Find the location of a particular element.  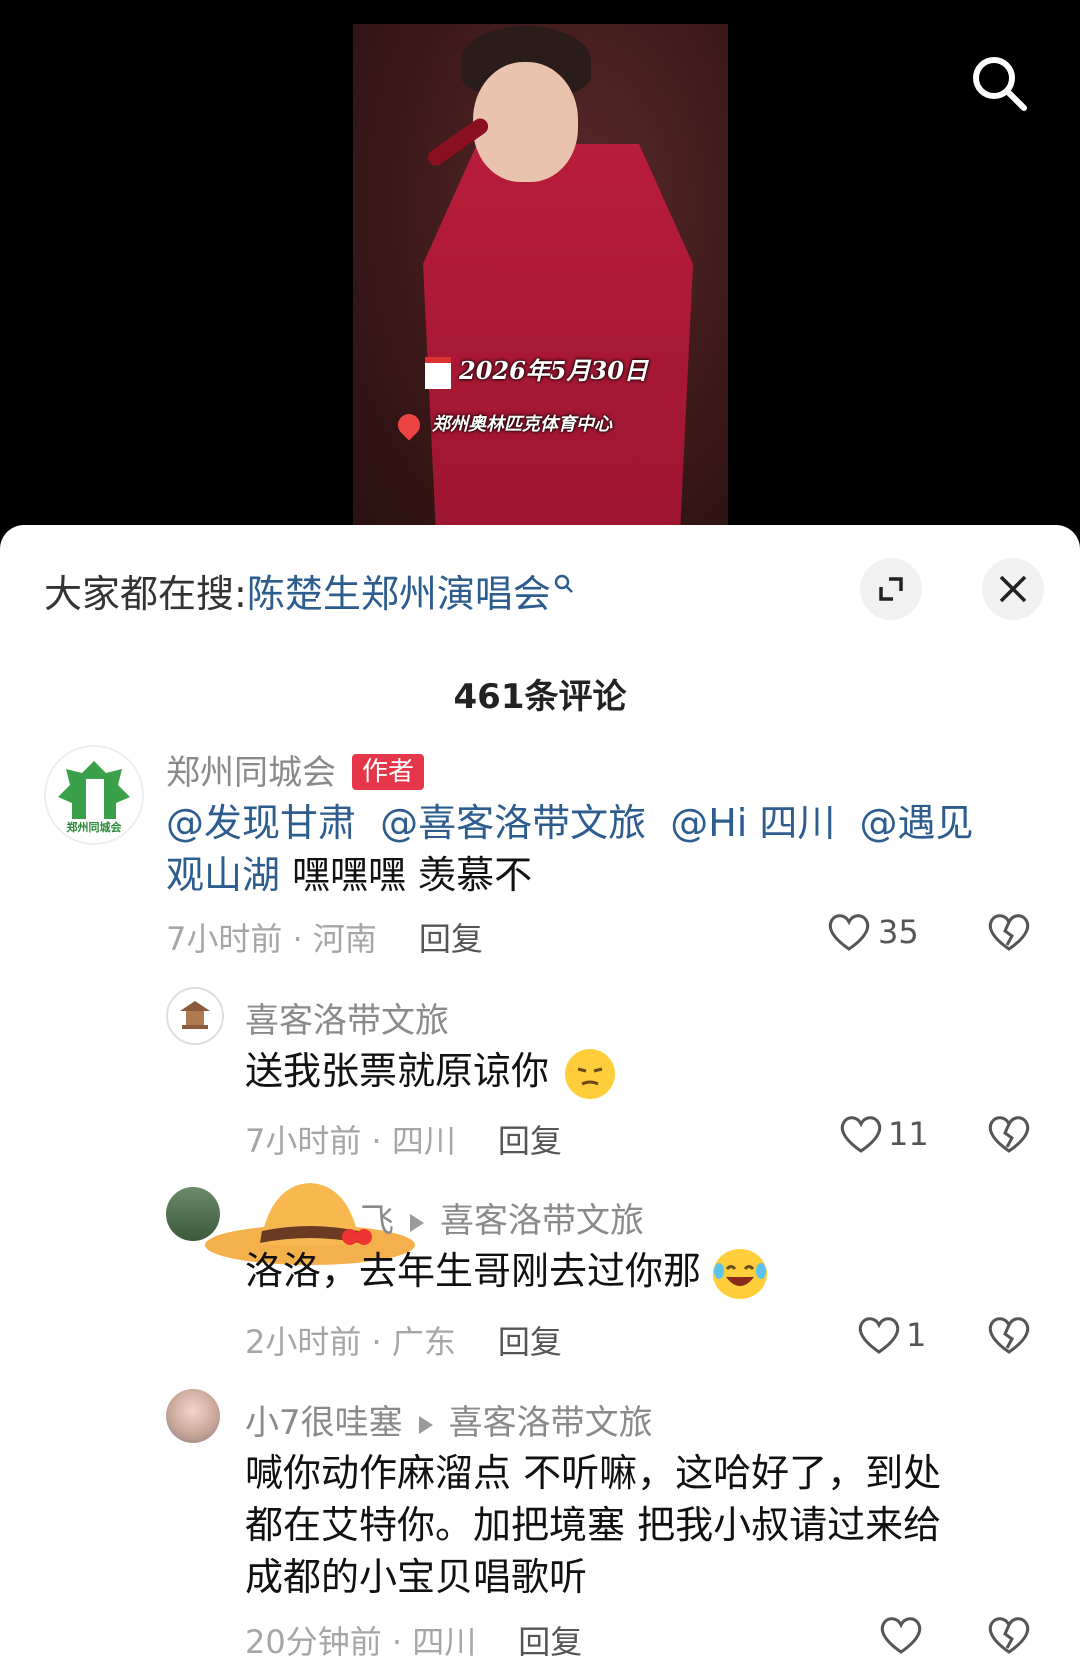

comment-text: 洛洛，去年生哥刚去过你那 is located at coordinates (506, 1272).